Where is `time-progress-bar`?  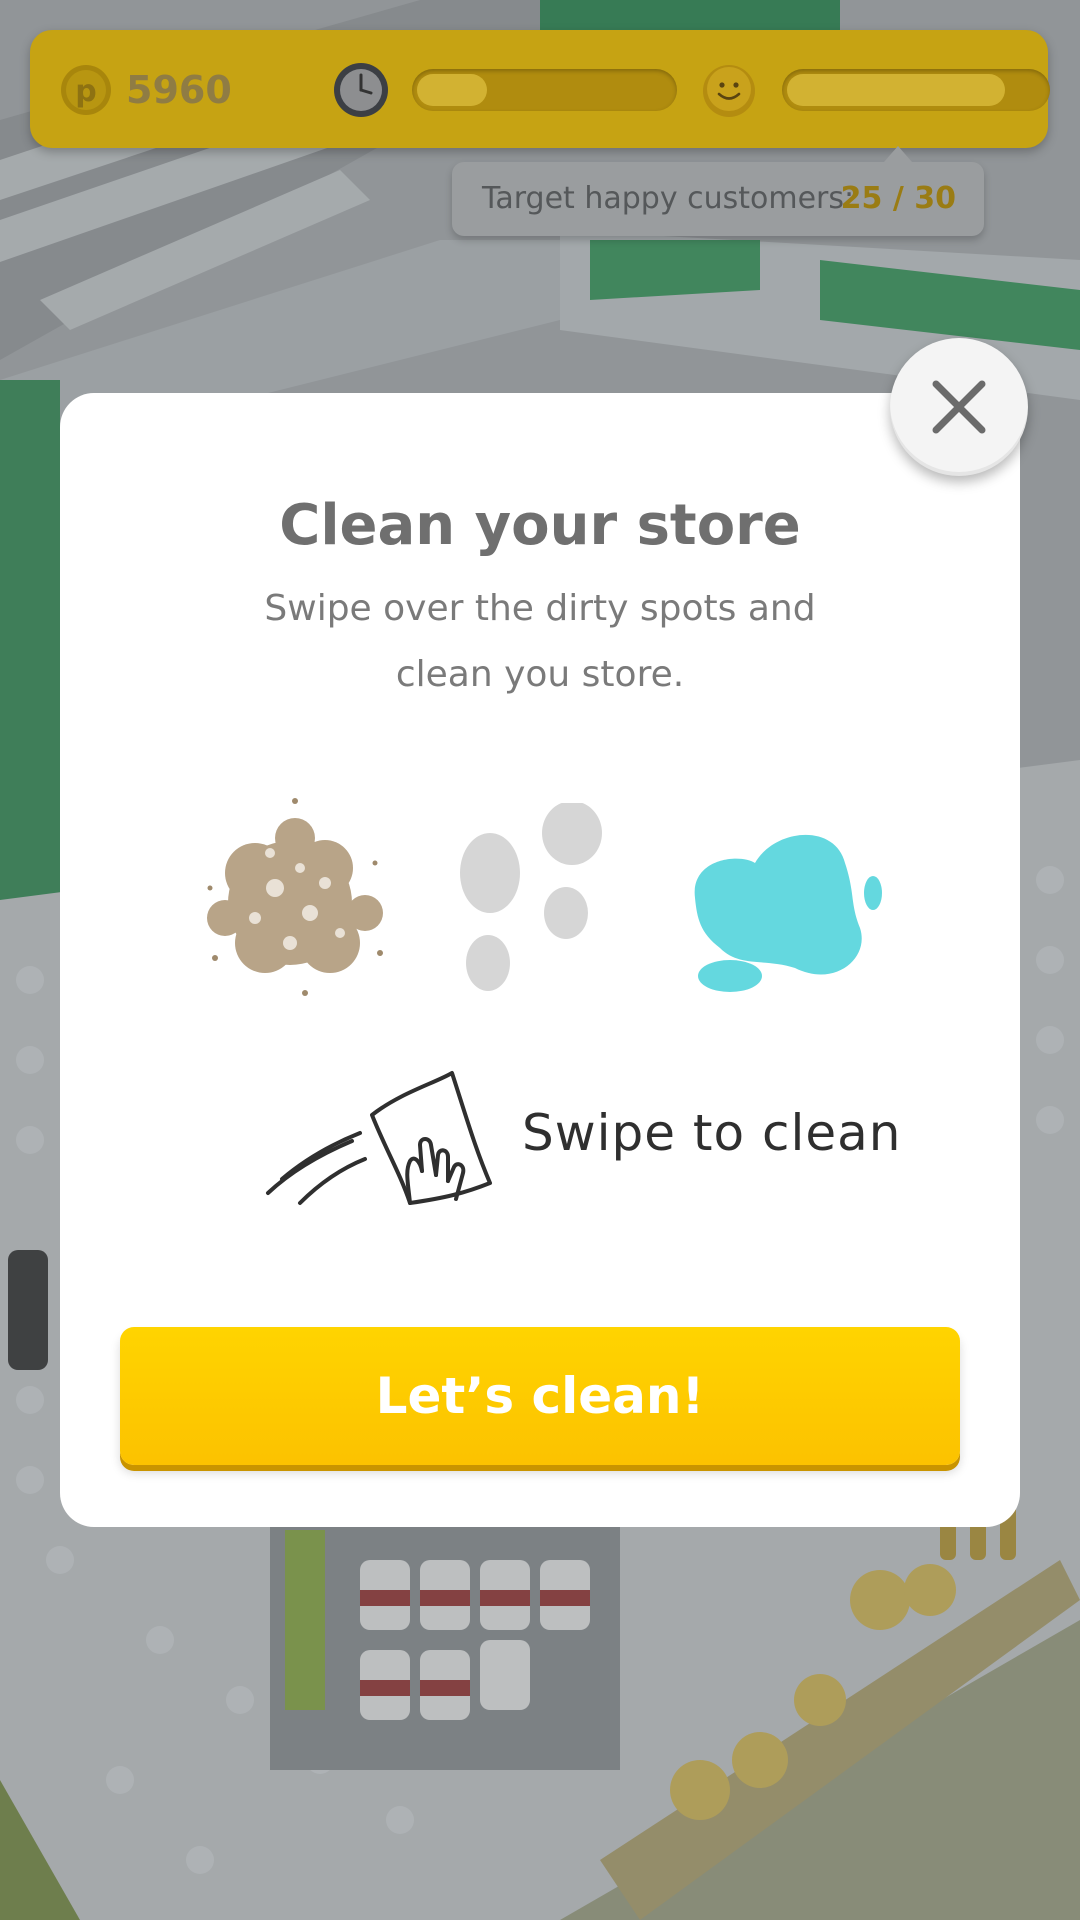
time-progress-bar is located at coordinates (544, 90).